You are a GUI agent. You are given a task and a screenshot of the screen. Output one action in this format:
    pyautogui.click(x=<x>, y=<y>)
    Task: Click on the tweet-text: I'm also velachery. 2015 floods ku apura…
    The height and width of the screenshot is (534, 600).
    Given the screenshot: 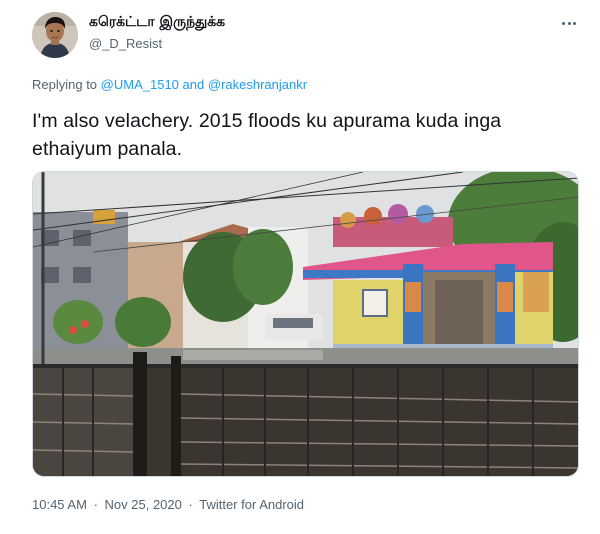 What is the action you would take?
    pyautogui.click(x=267, y=135)
    